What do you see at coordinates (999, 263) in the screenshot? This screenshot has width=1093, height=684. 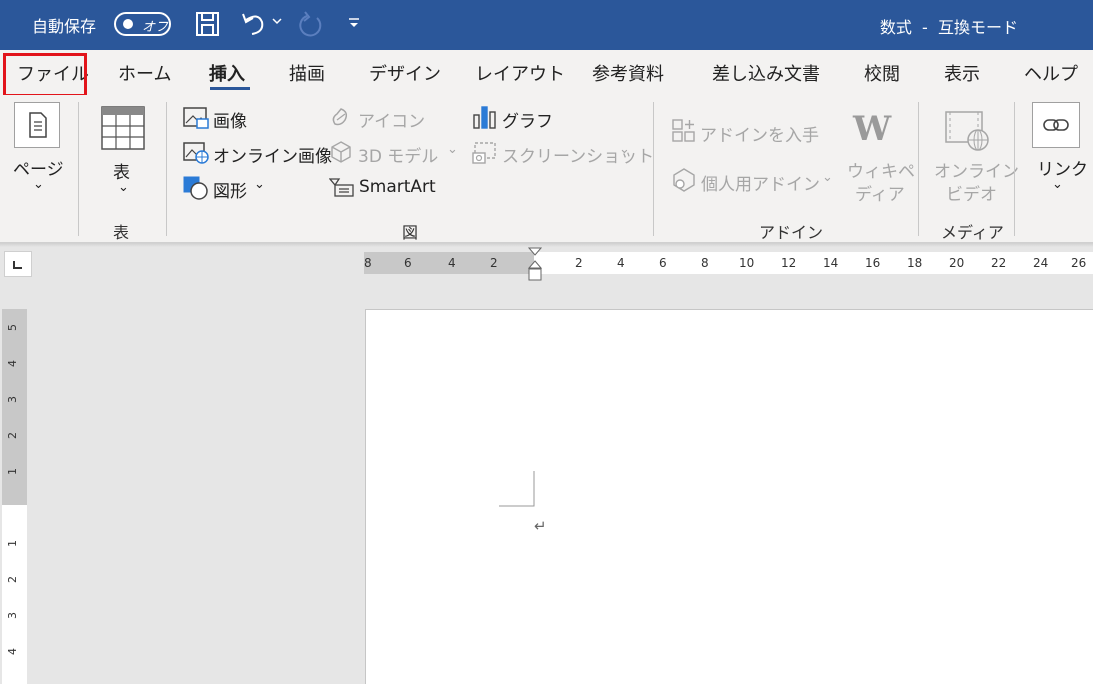 I see `ruler-tick: 22` at bounding box center [999, 263].